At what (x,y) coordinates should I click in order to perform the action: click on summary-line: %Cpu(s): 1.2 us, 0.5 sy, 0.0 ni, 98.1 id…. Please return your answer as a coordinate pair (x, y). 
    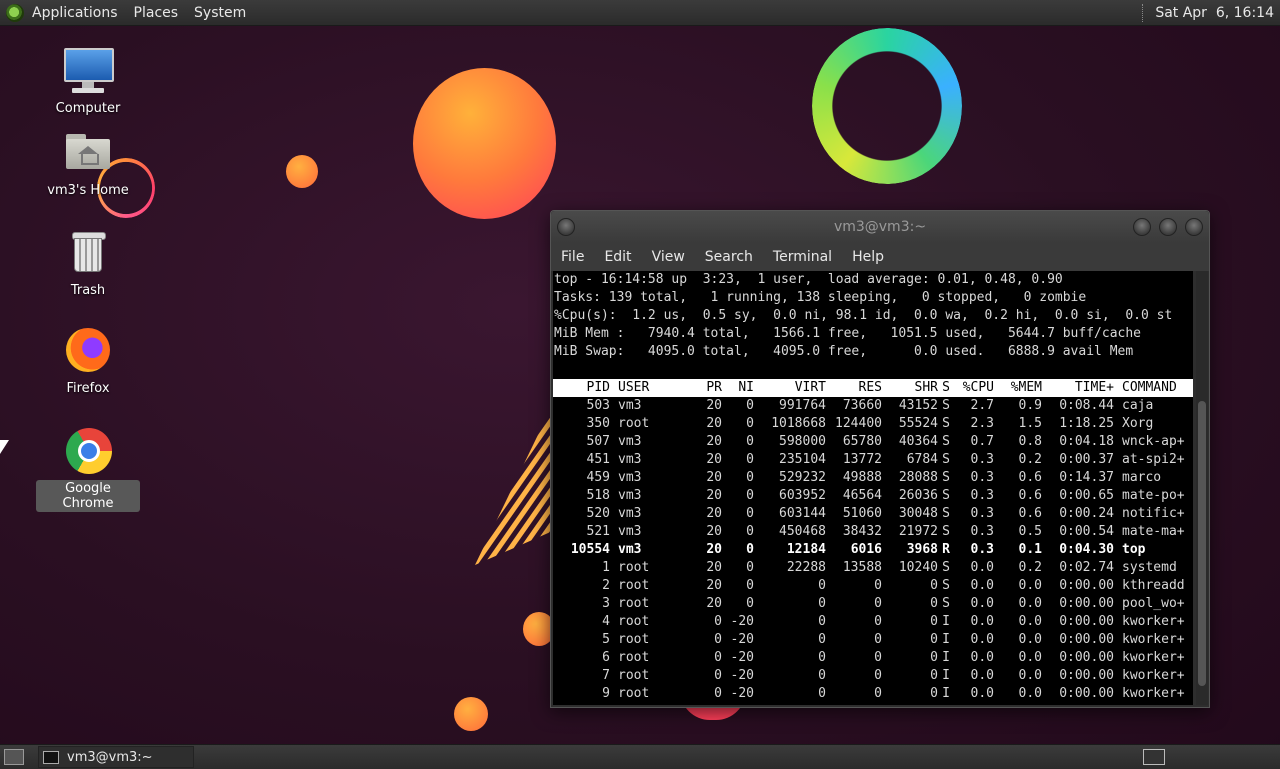
    Looking at the image, I should click on (863, 315).